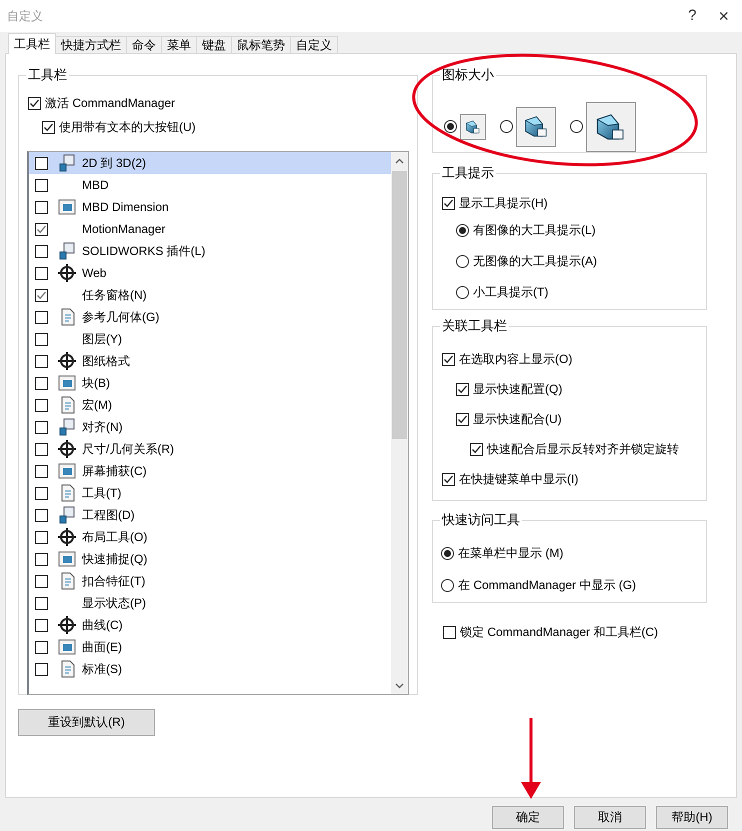 This screenshot has height=831, width=742. I want to click on list-item: 显示状态(P), so click(210, 603).